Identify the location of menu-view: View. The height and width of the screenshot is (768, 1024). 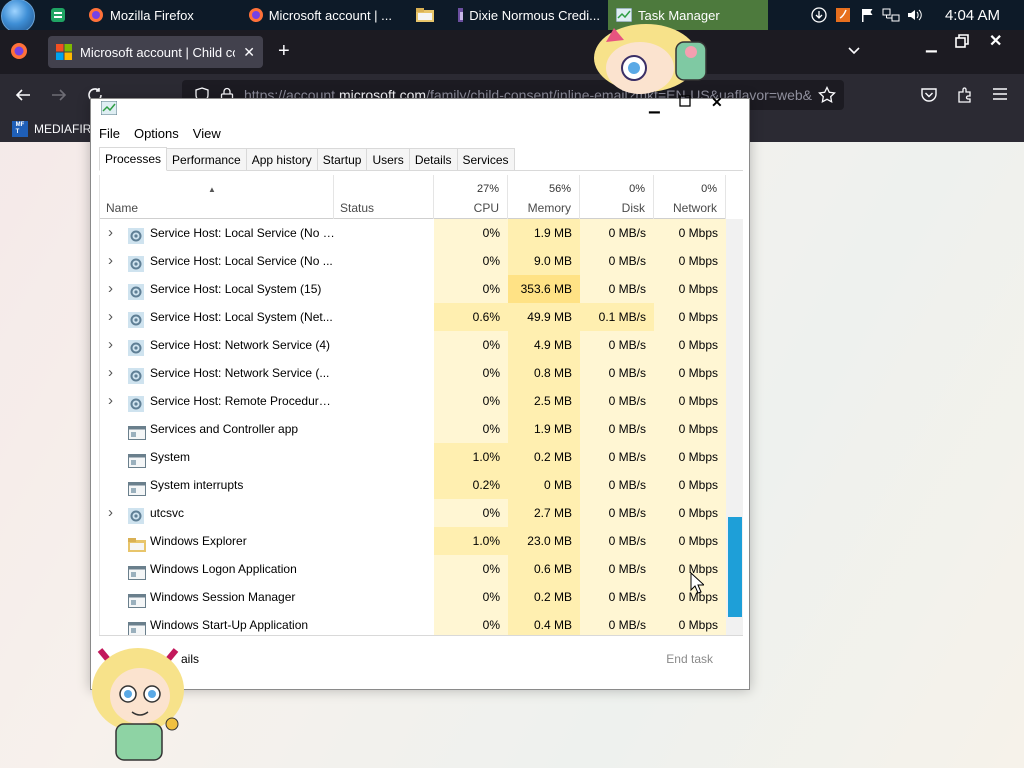
(207, 133).